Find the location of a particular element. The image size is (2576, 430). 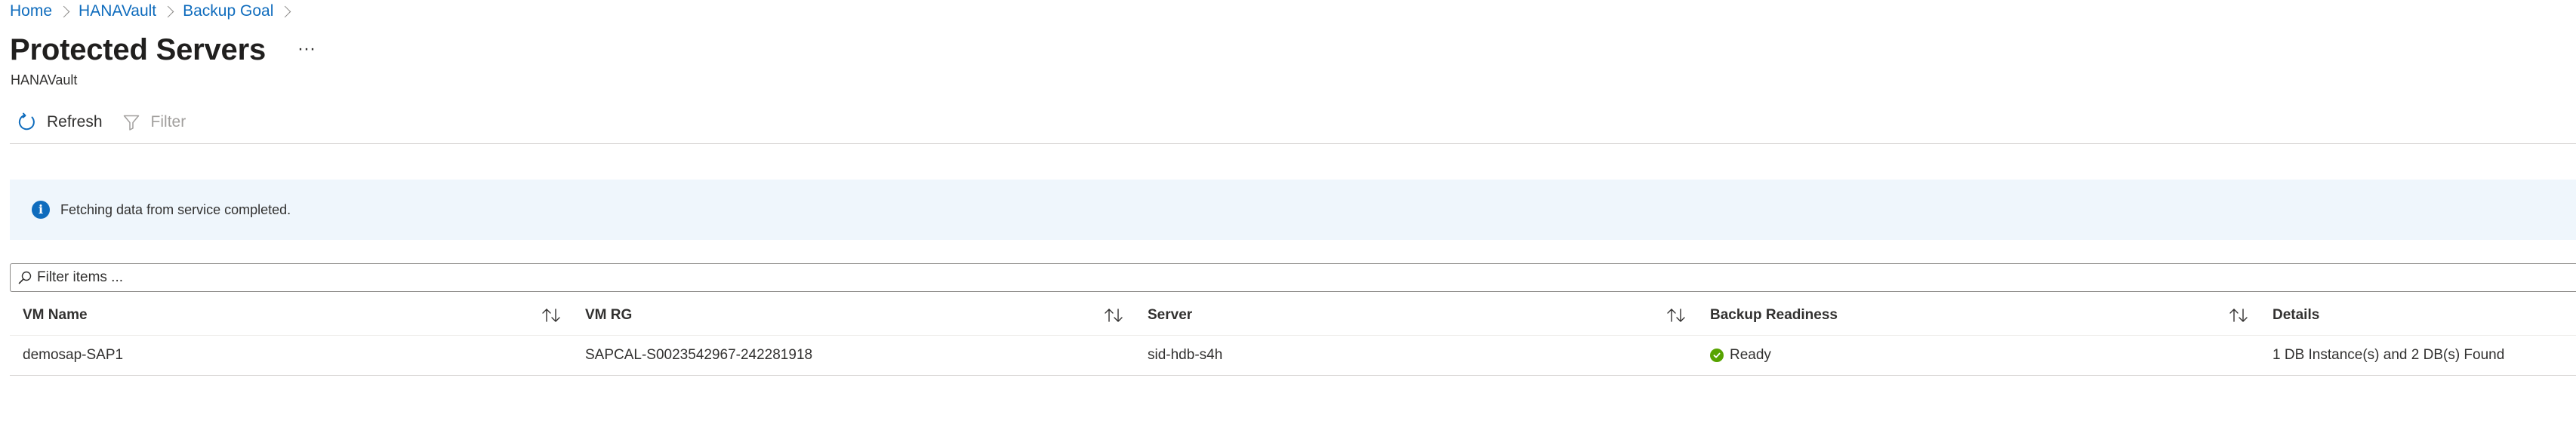

page-subtitle: HANAVault is located at coordinates (44, 80).